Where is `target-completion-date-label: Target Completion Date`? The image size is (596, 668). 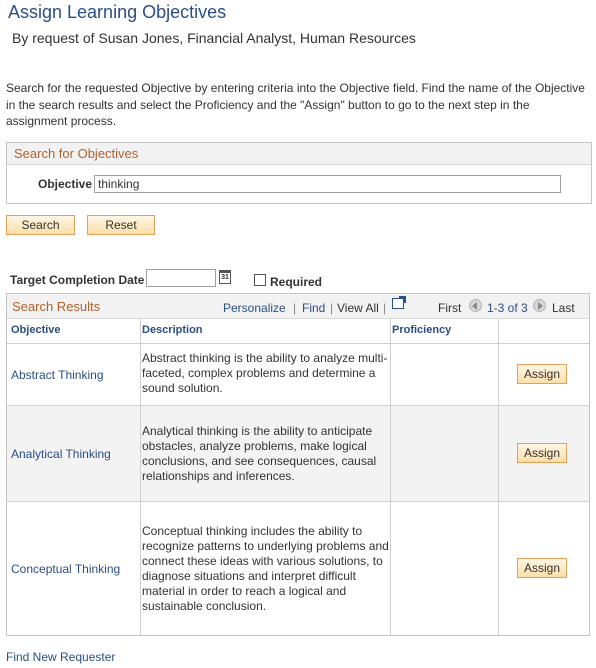
target-completion-date-label: Target Completion Date is located at coordinates (77, 280).